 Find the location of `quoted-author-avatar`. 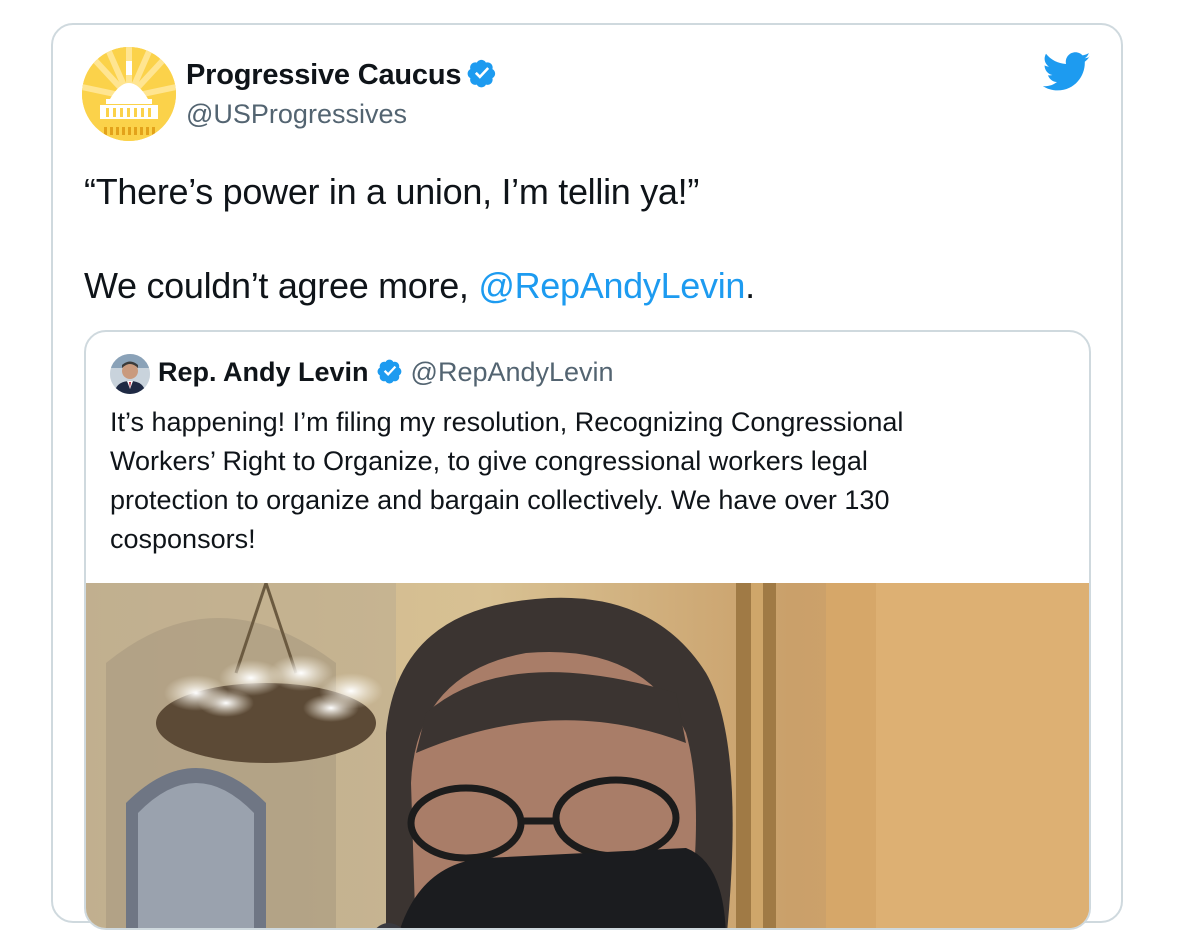

quoted-author-avatar is located at coordinates (130, 374).